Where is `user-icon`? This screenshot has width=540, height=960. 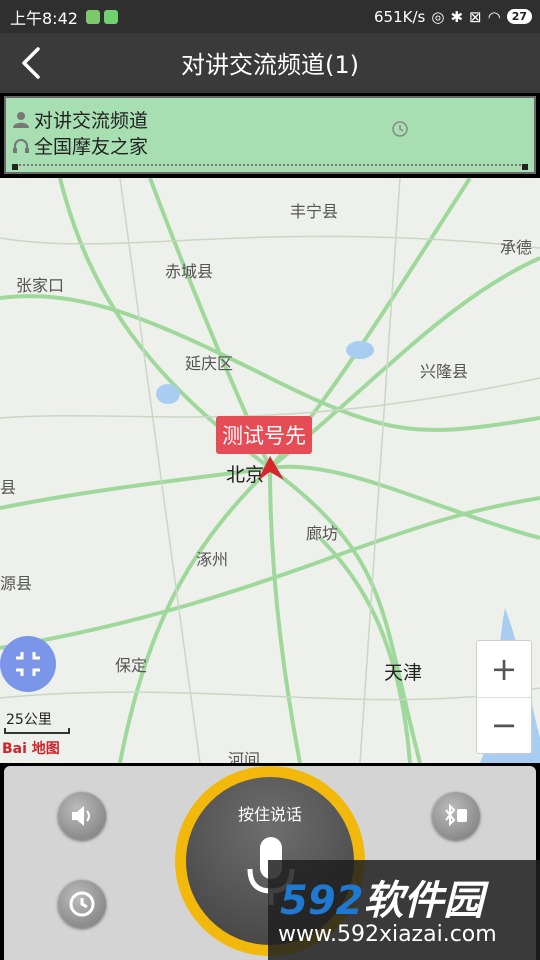
user-icon is located at coordinates (21, 119).